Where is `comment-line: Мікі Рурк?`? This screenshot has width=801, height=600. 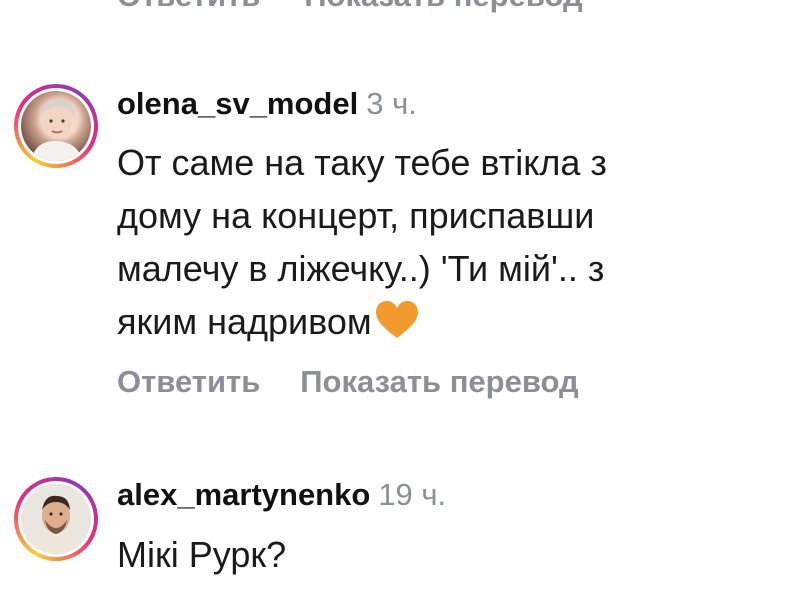
comment-line: Мікі Рурк? is located at coordinates (202, 554).